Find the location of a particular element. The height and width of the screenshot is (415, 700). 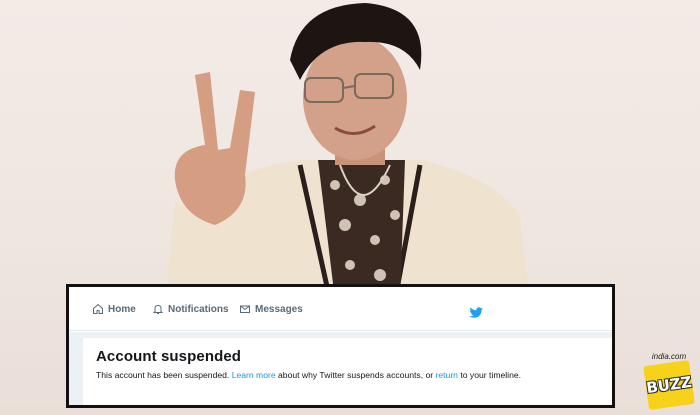

mail-icon is located at coordinates (245, 309).